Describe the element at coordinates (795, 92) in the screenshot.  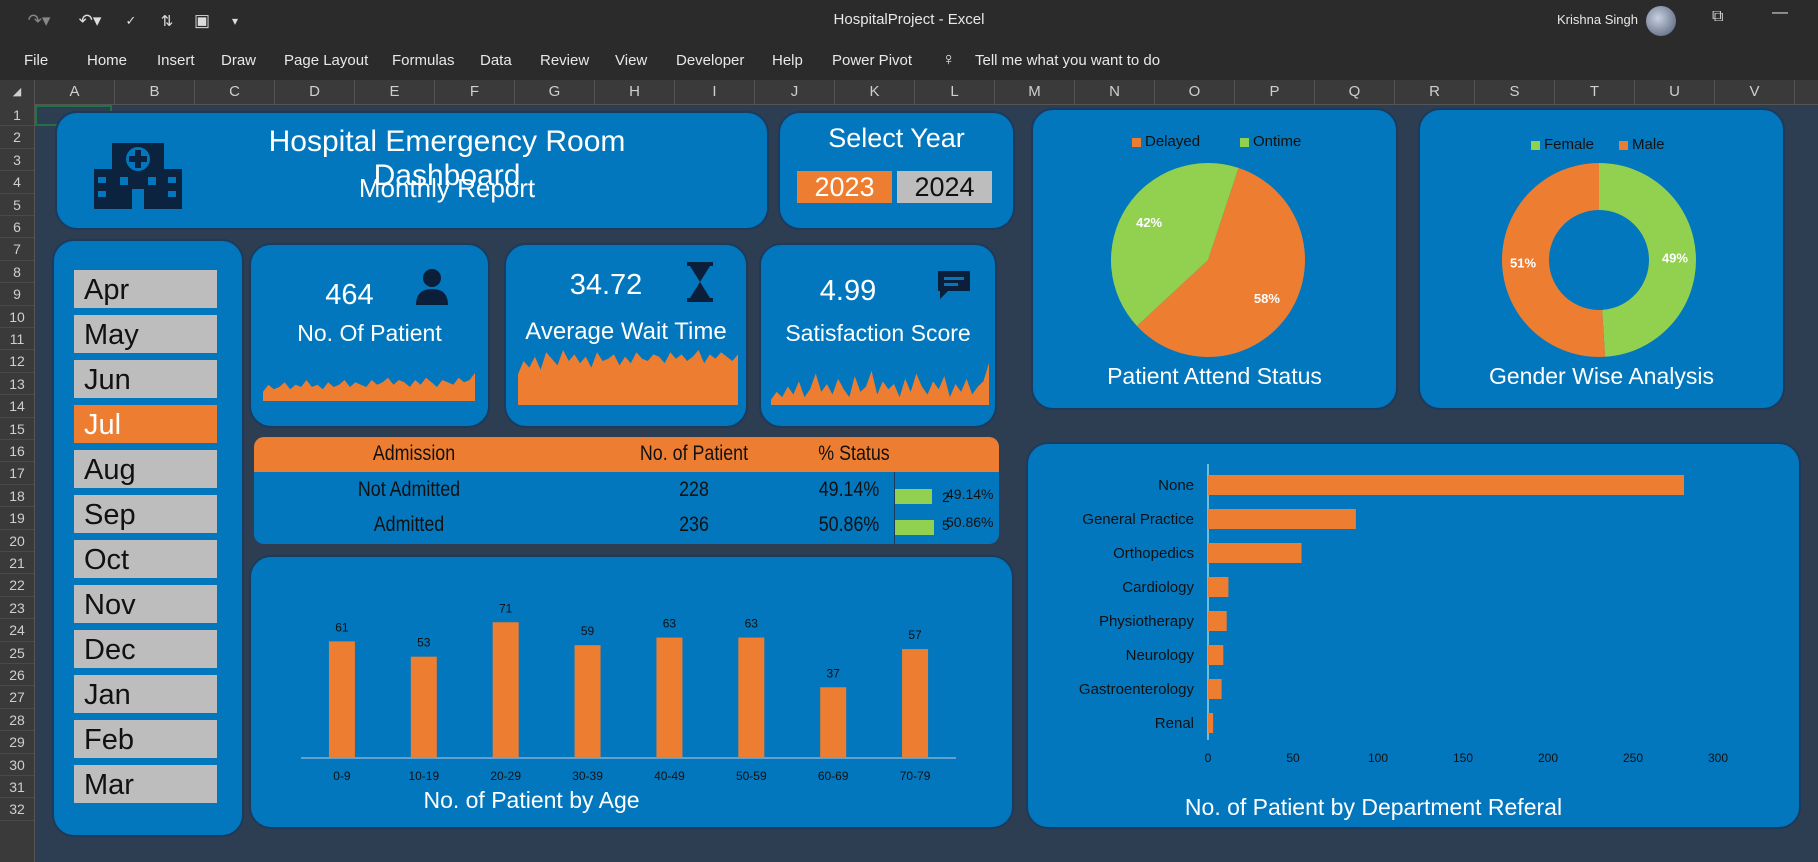
I see `column-header-j: J` at that location.